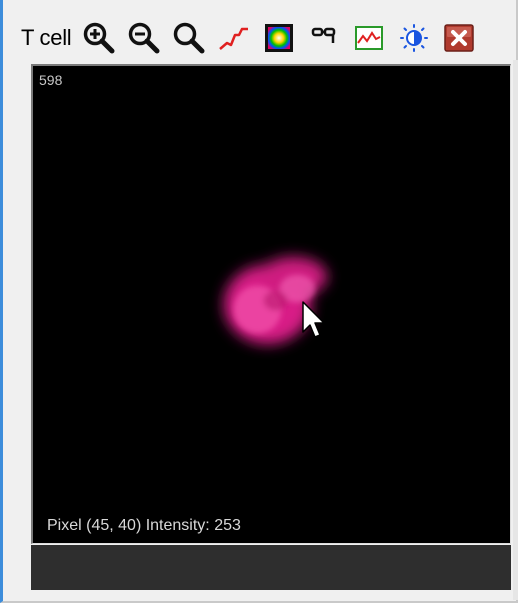  What do you see at coordinates (144, 525) in the screenshot?
I see `pixel-intensity-readout: Pixel (45, 40) Intensity: 253` at bounding box center [144, 525].